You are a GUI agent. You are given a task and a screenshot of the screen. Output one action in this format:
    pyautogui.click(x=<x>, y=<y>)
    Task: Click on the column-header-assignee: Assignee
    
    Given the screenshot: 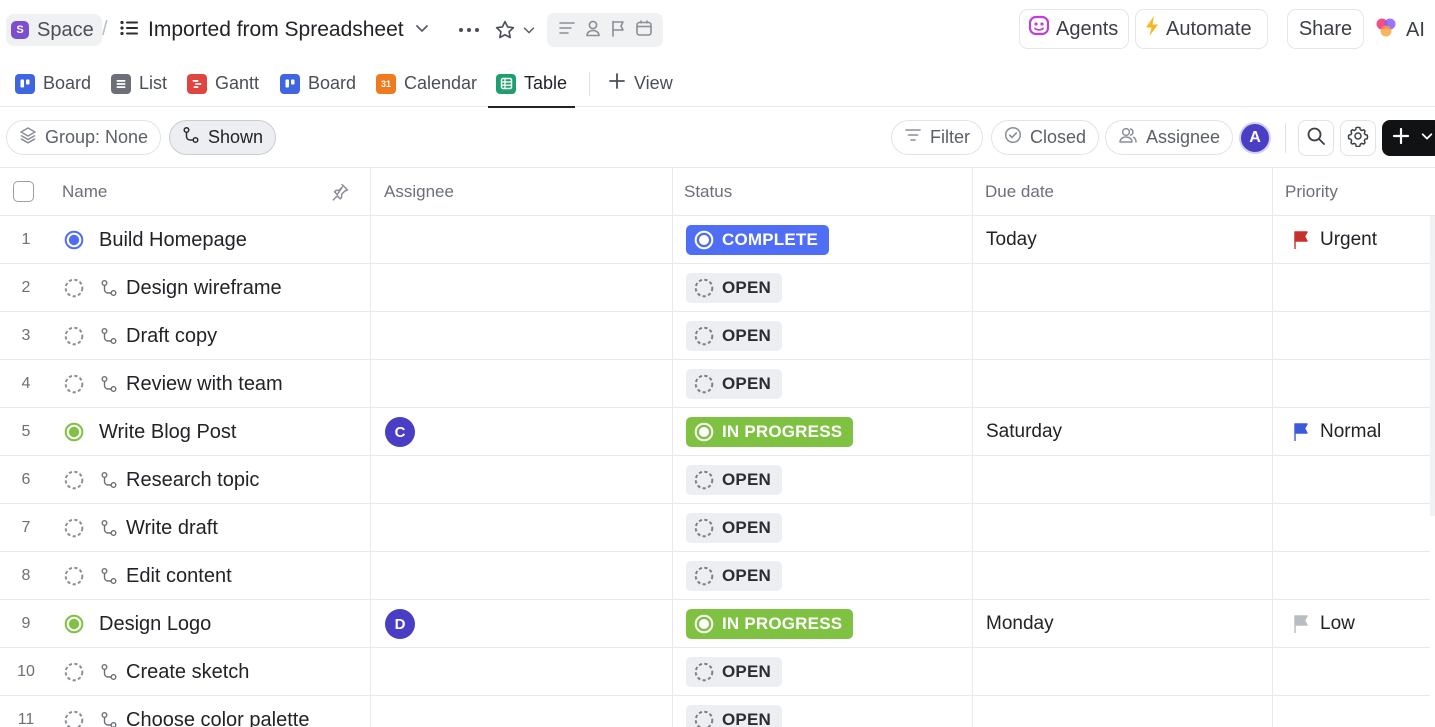 What is the action you would take?
    pyautogui.click(x=419, y=192)
    